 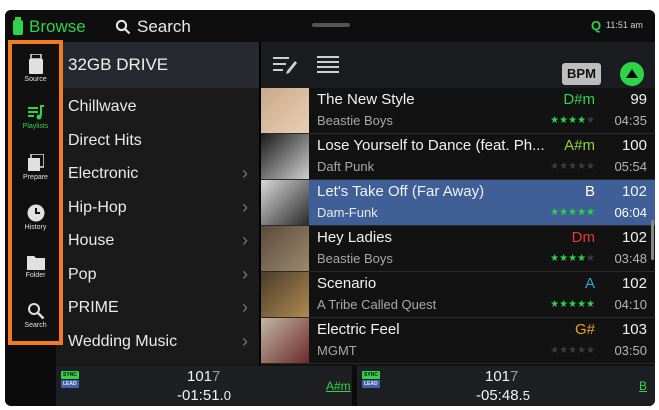 What do you see at coordinates (164, 26) in the screenshot?
I see `search-label: Search` at bounding box center [164, 26].